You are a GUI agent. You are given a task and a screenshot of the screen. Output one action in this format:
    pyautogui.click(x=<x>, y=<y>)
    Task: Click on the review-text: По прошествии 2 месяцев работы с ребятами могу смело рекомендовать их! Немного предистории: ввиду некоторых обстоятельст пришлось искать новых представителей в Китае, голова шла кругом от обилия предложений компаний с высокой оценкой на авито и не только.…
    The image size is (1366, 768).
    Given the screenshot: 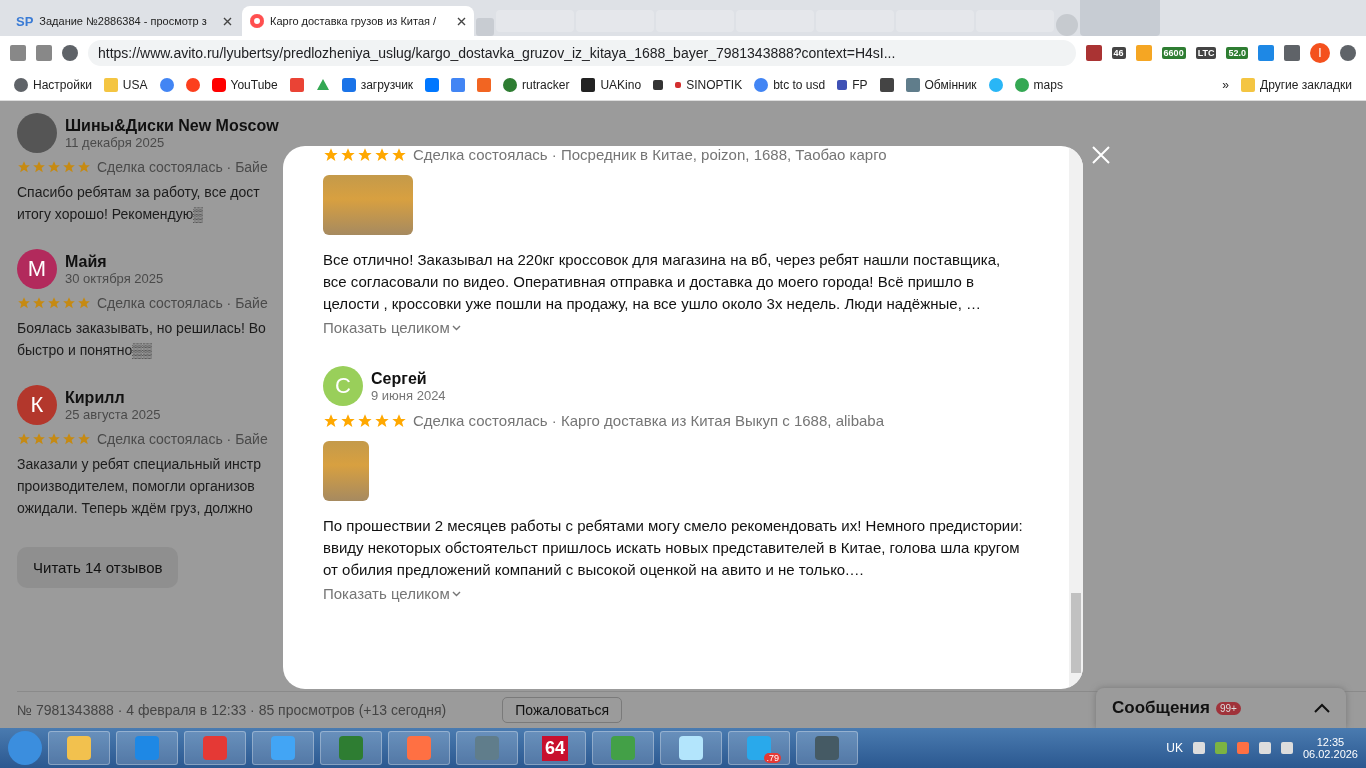 What is the action you would take?
    pyautogui.click(x=673, y=548)
    